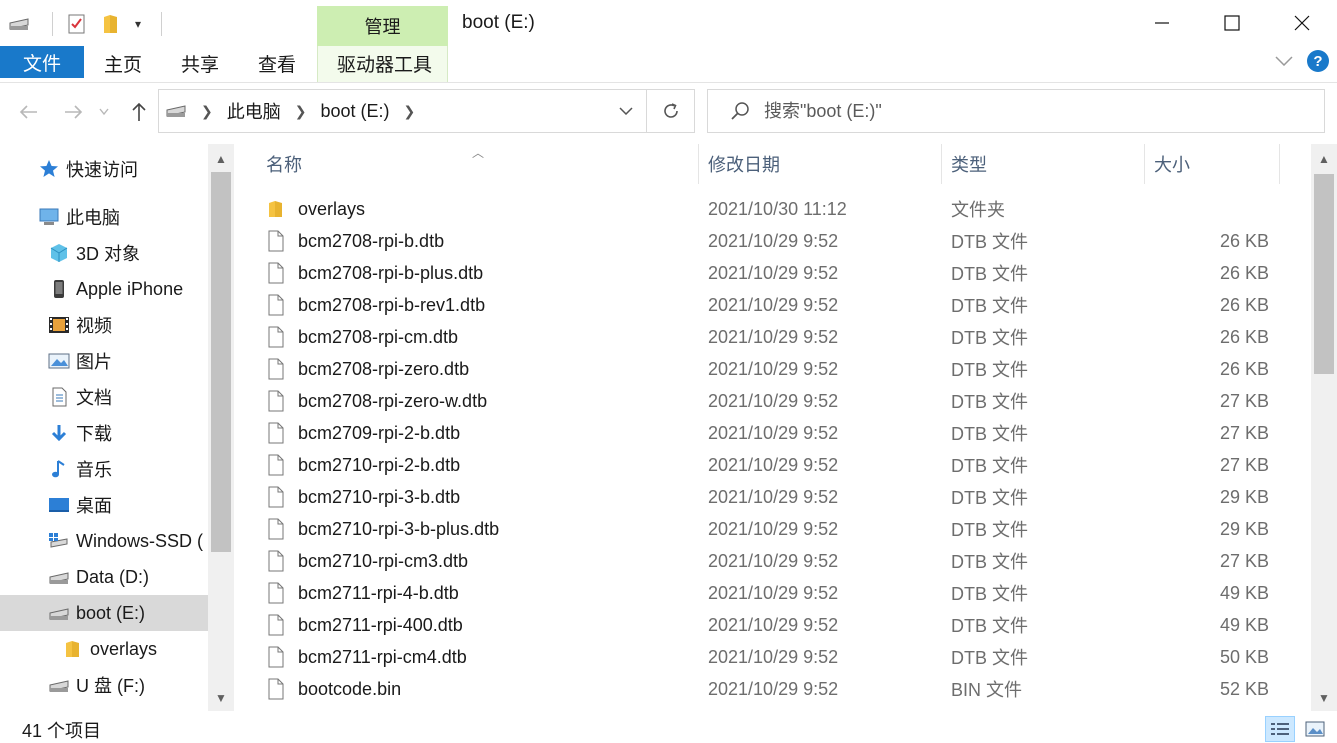 This screenshot has width=1337, height=743. I want to click on file-name-cell: bcm2711-rpi-400.dtb, so click(365, 625).